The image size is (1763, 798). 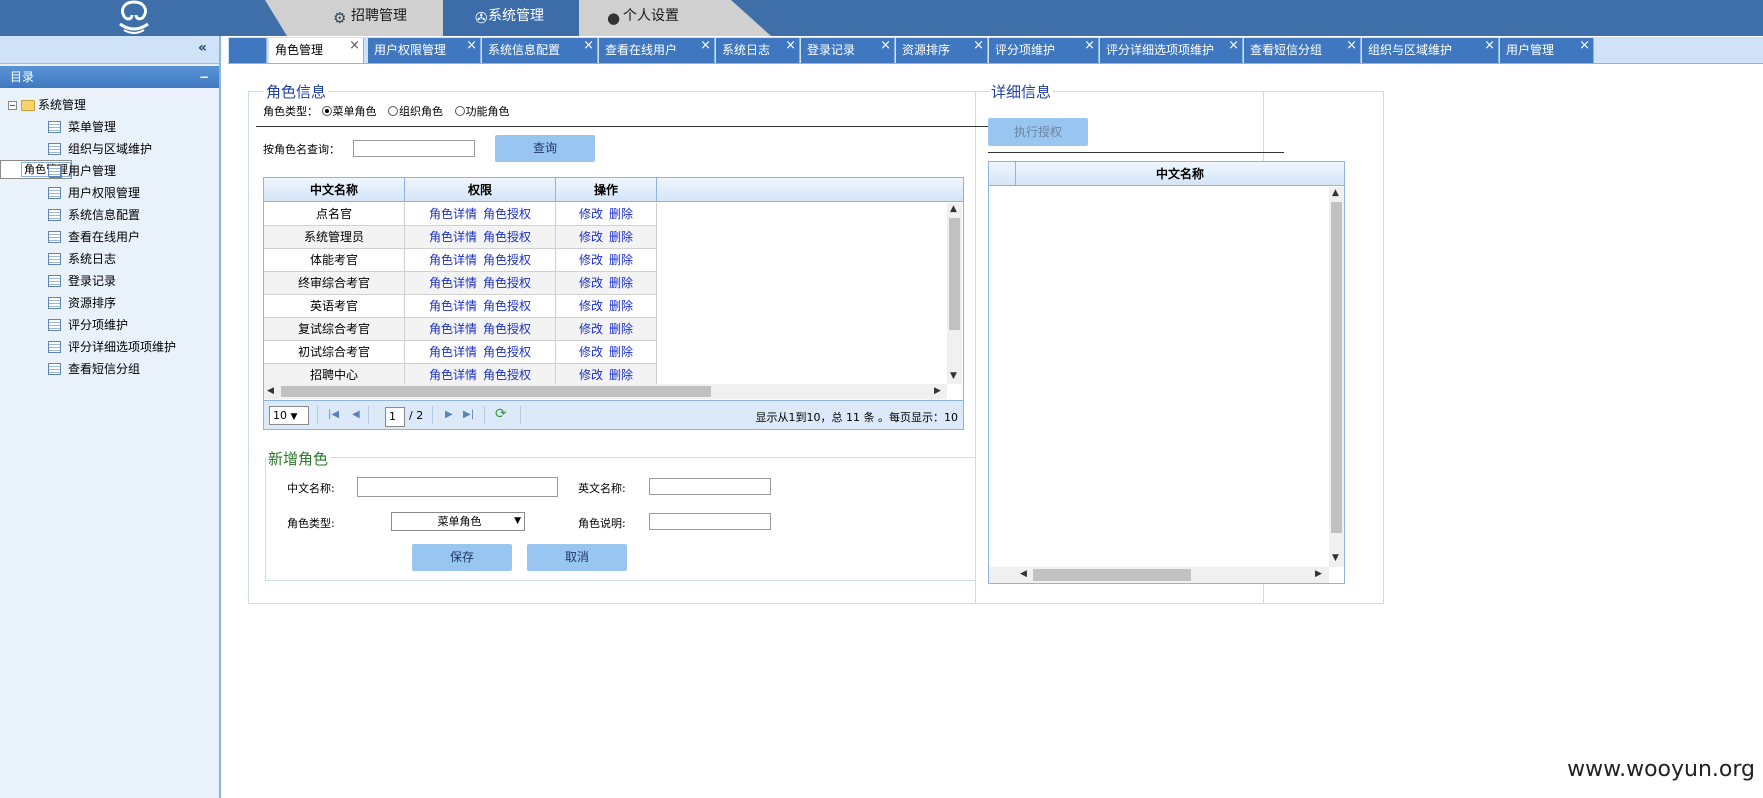 What do you see at coordinates (462, 557) in the screenshot?
I see `save-button: 保存` at bounding box center [462, 557].